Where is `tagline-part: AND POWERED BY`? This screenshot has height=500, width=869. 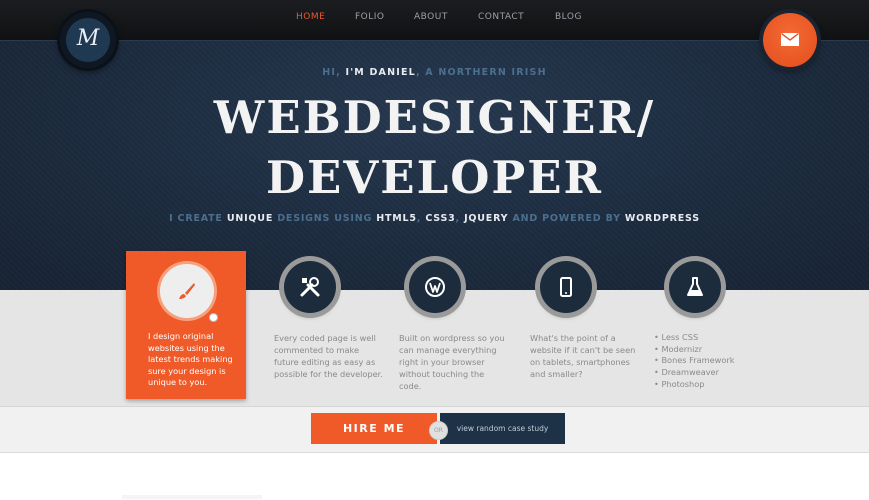
tagline-part: AND POWERED BY is located at coordinates (566, 218).